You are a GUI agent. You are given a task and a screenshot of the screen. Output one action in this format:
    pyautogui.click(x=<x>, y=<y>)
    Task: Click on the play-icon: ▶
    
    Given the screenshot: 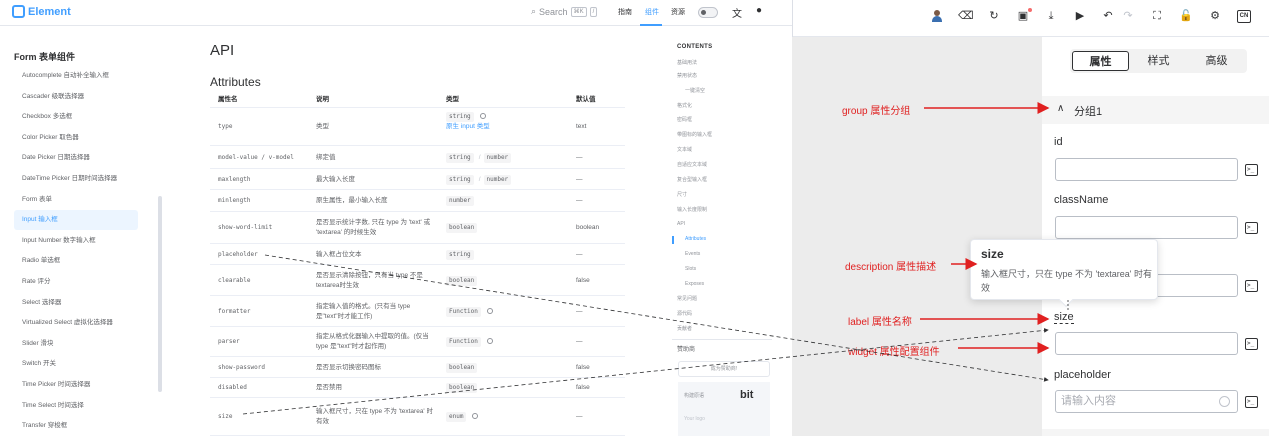 What is the action you would take?
    pyautogui.click(x=1080, y=16)
    